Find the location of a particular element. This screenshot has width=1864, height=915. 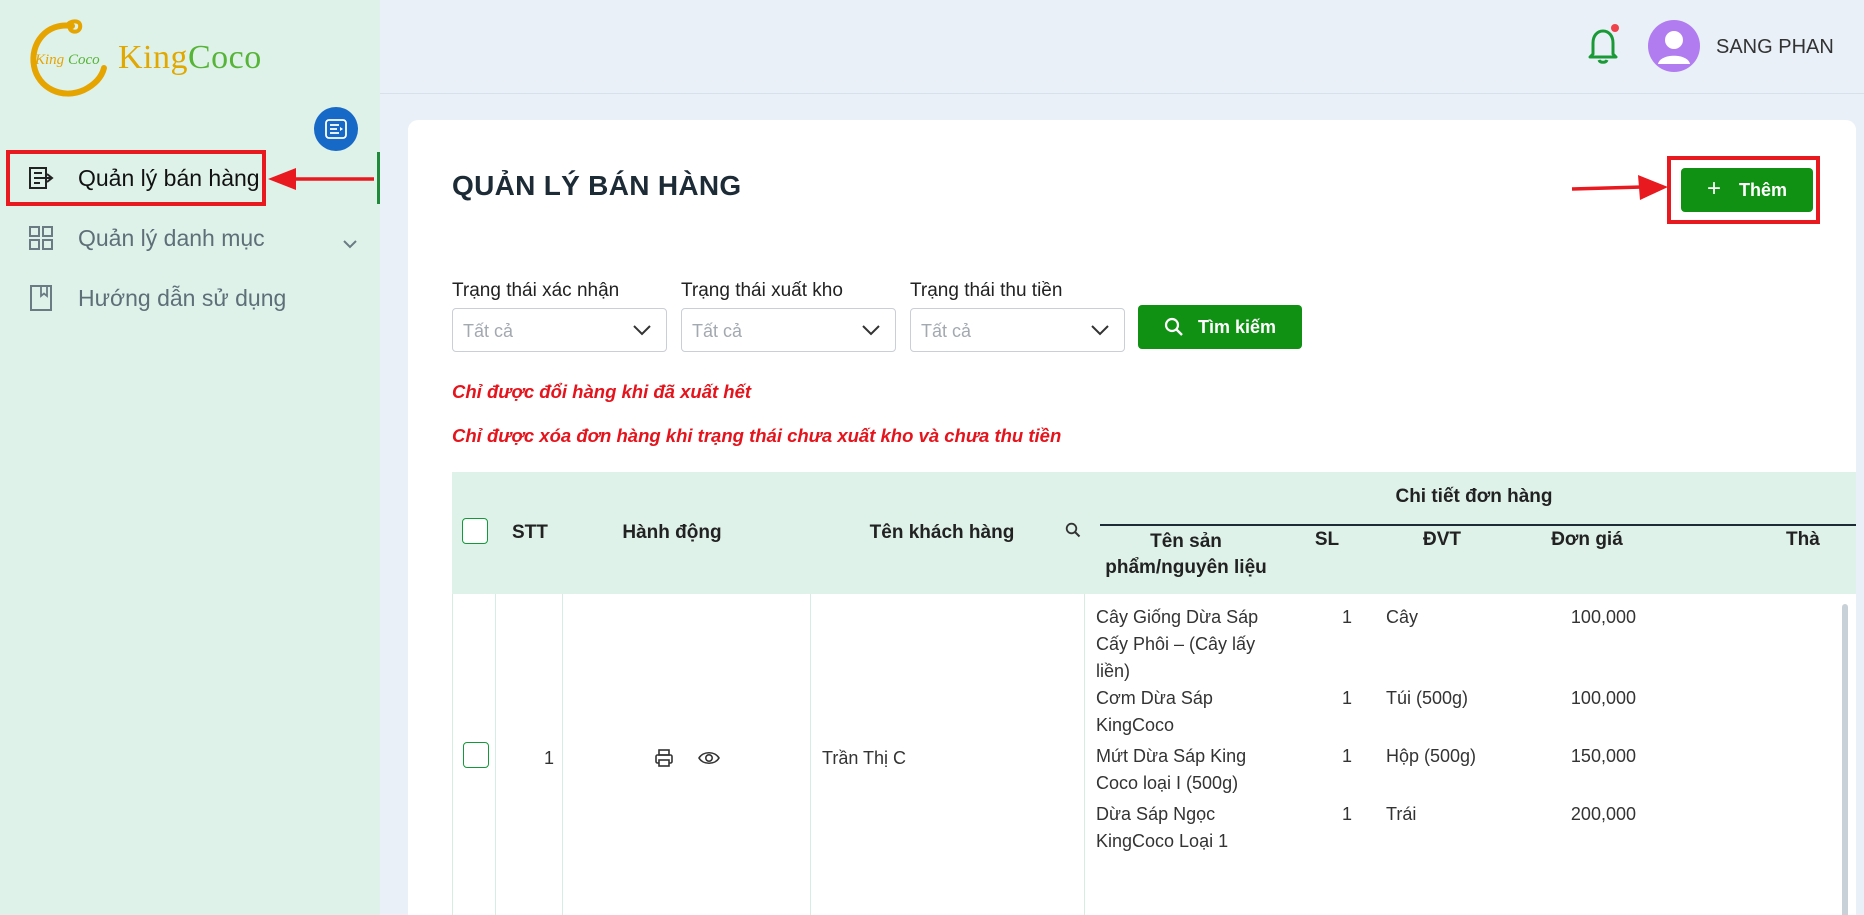

svg-text: King is located at coordinates (49, 60).